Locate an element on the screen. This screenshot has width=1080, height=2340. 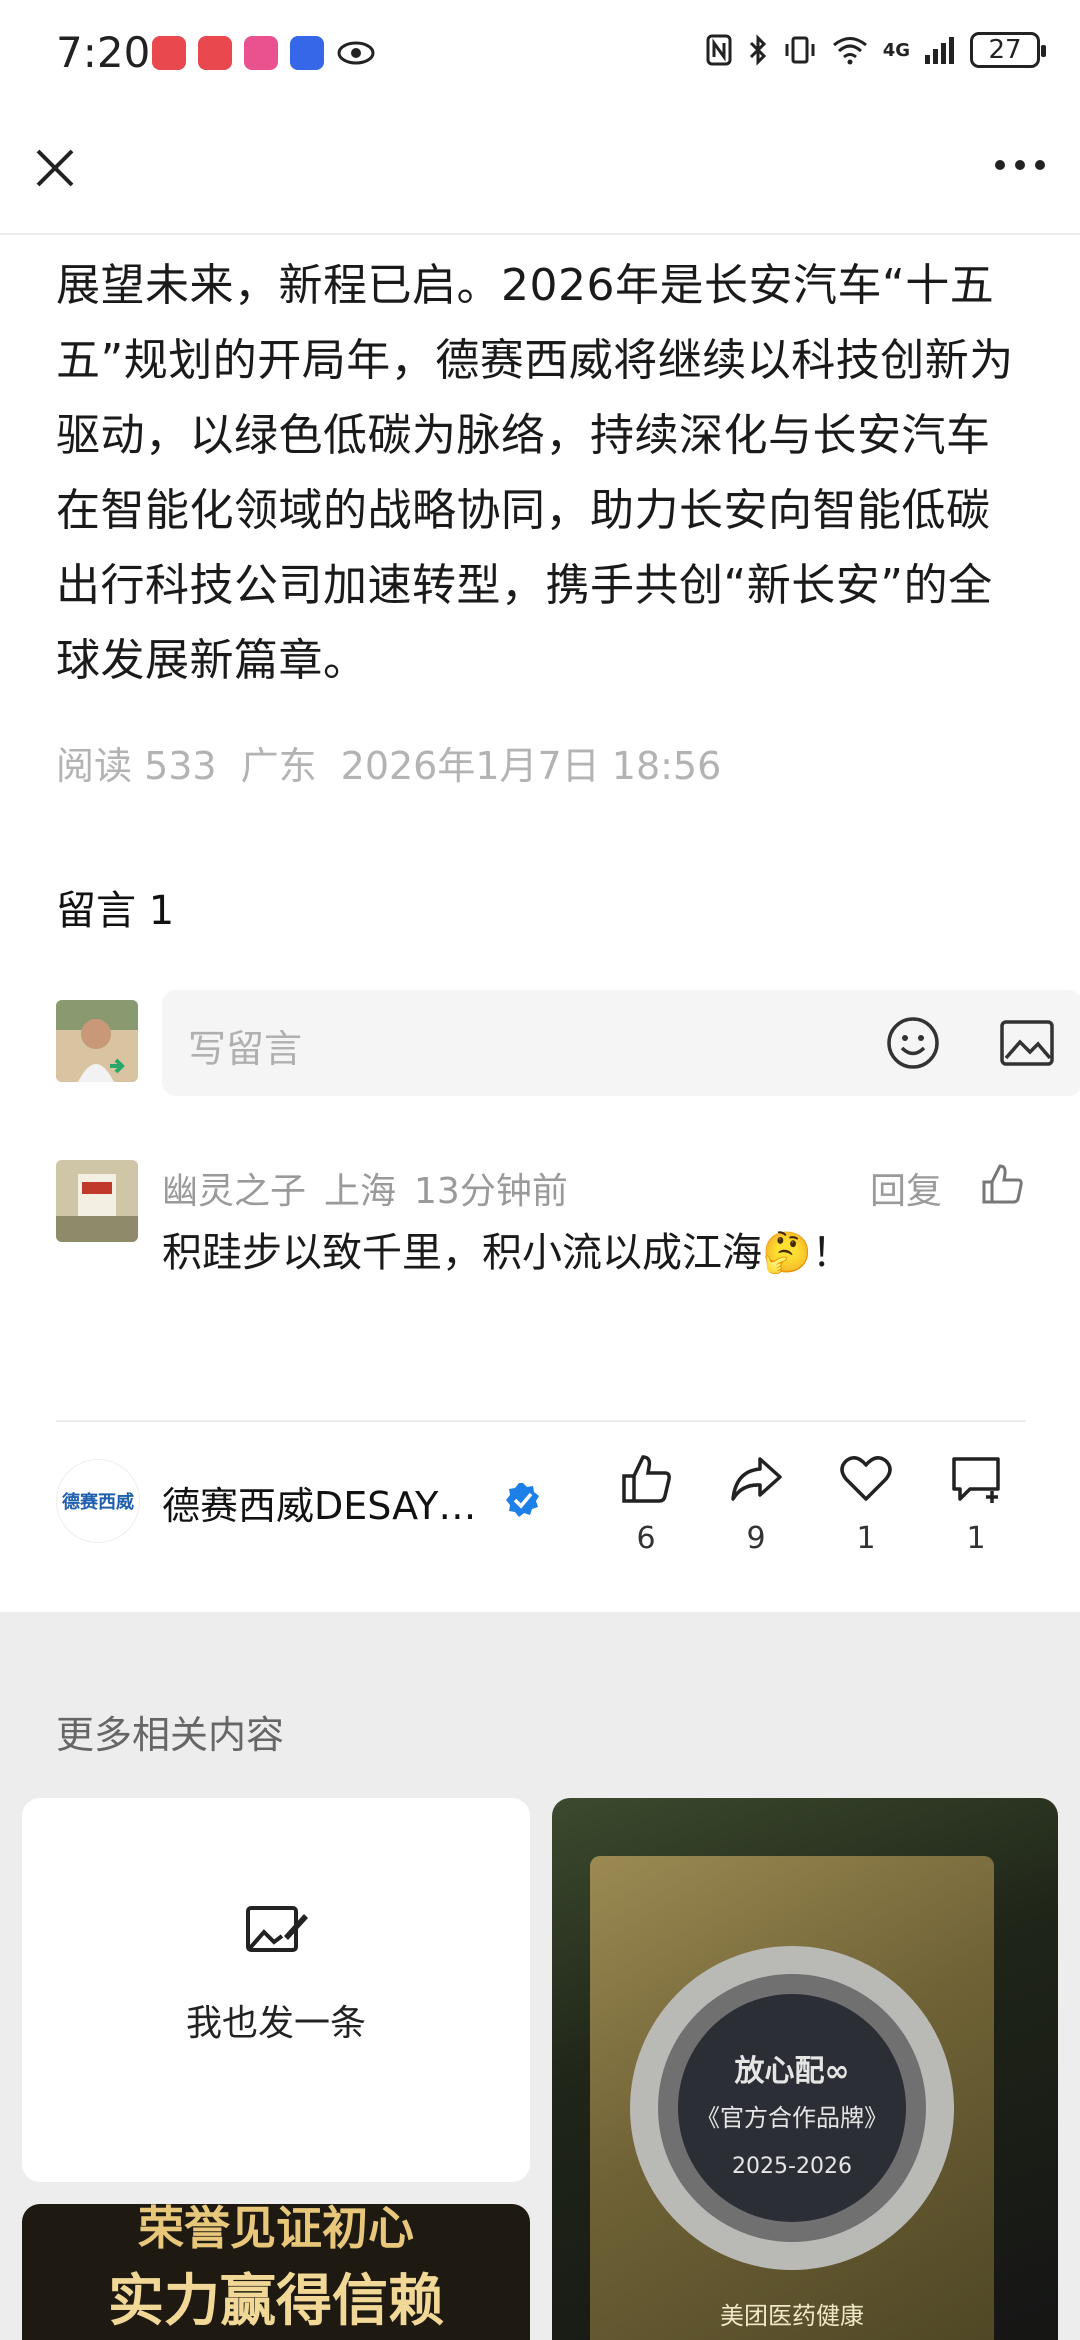
promo-card: 荣誉见证初心 实力赢得信赖 is located at coordinates (276, 2272).